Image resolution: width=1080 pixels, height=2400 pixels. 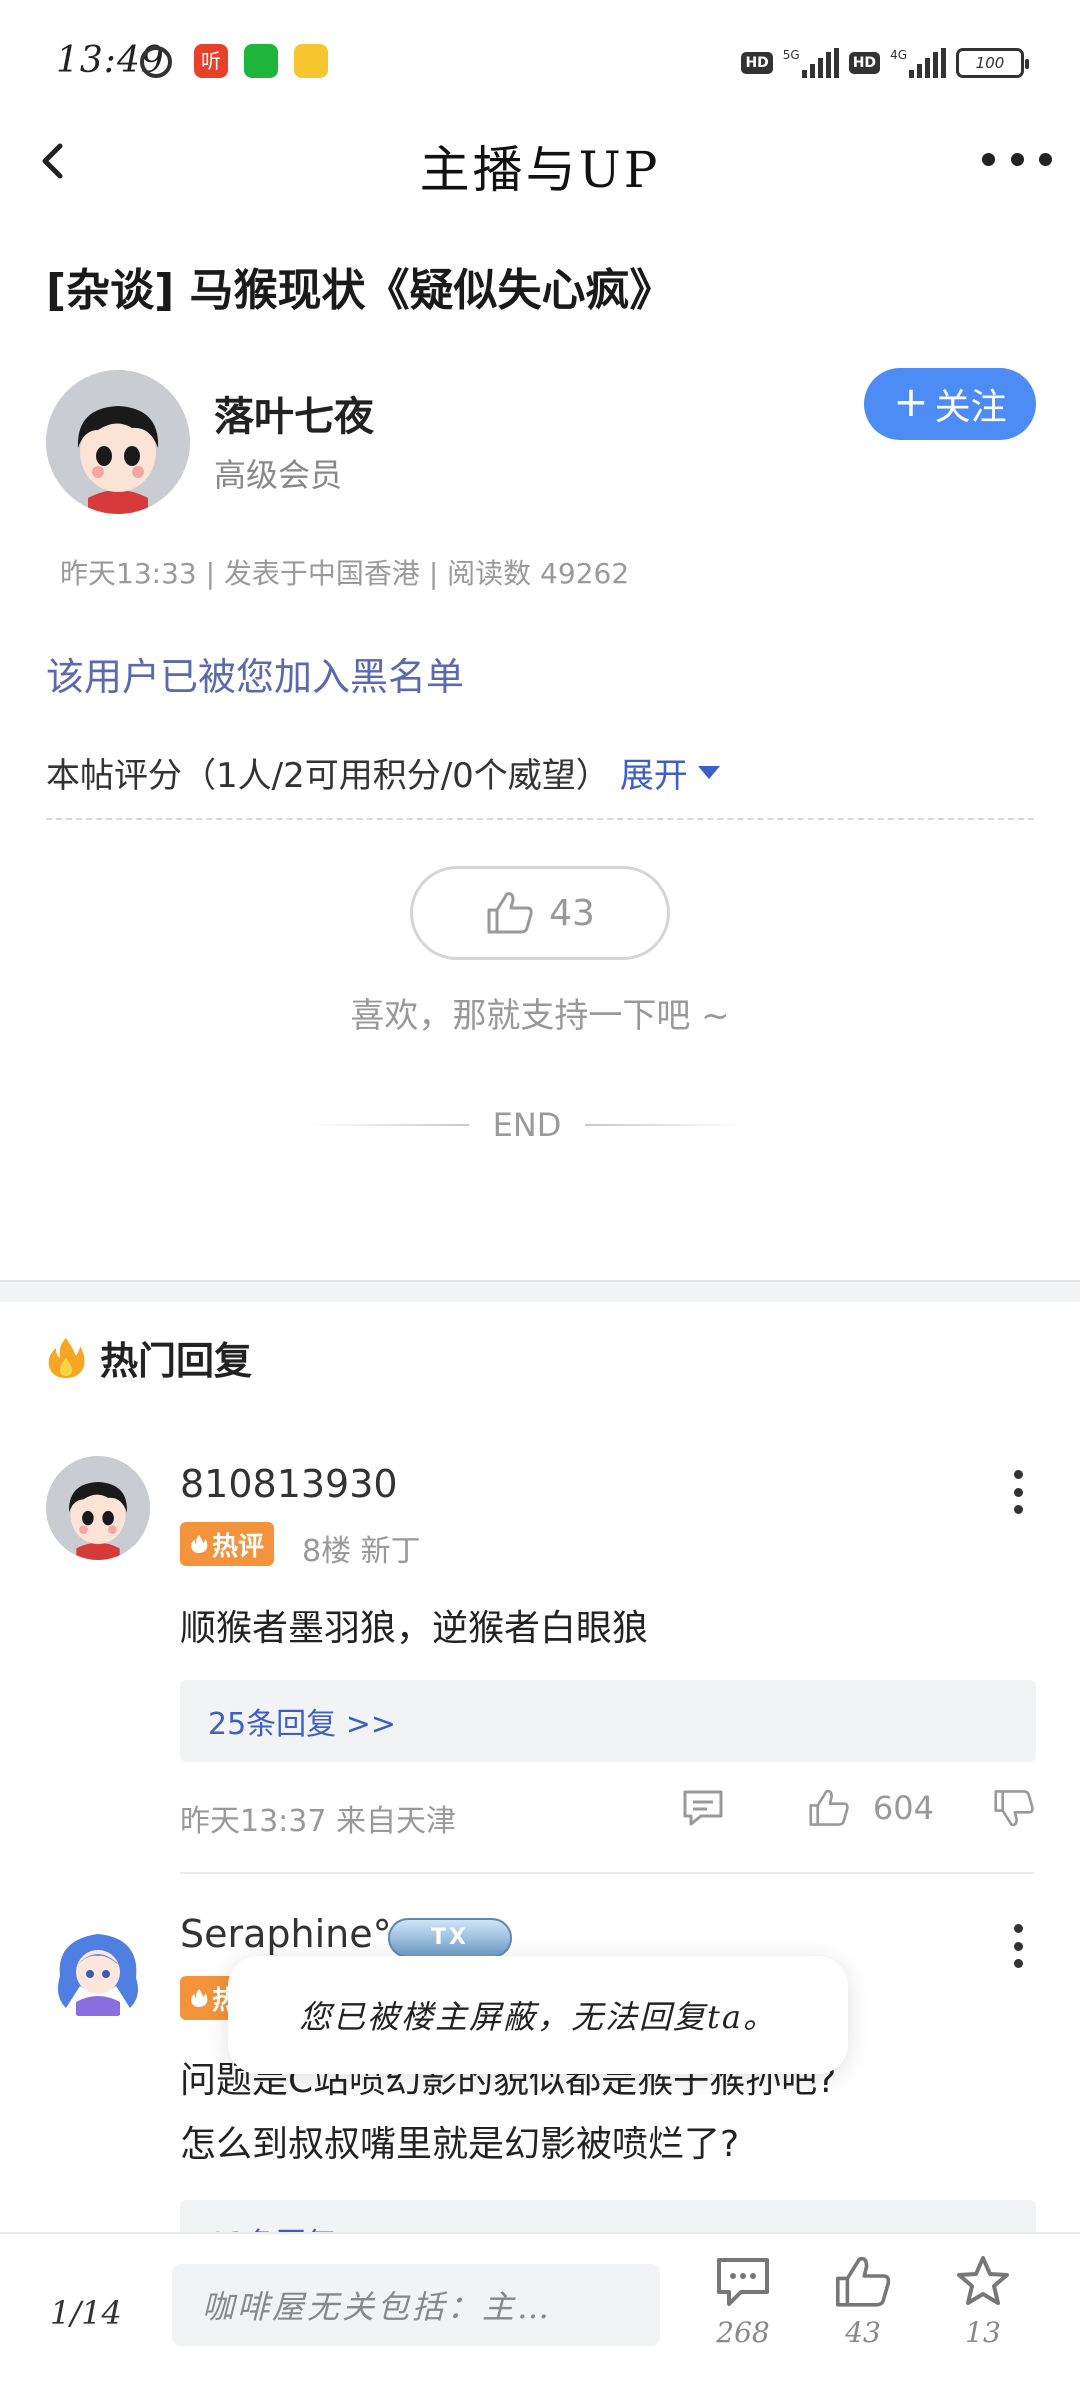 What do you see at coordinates (311, 61) in the screenshot?
I see `weibo-icon` at bounding box center [311, 61].